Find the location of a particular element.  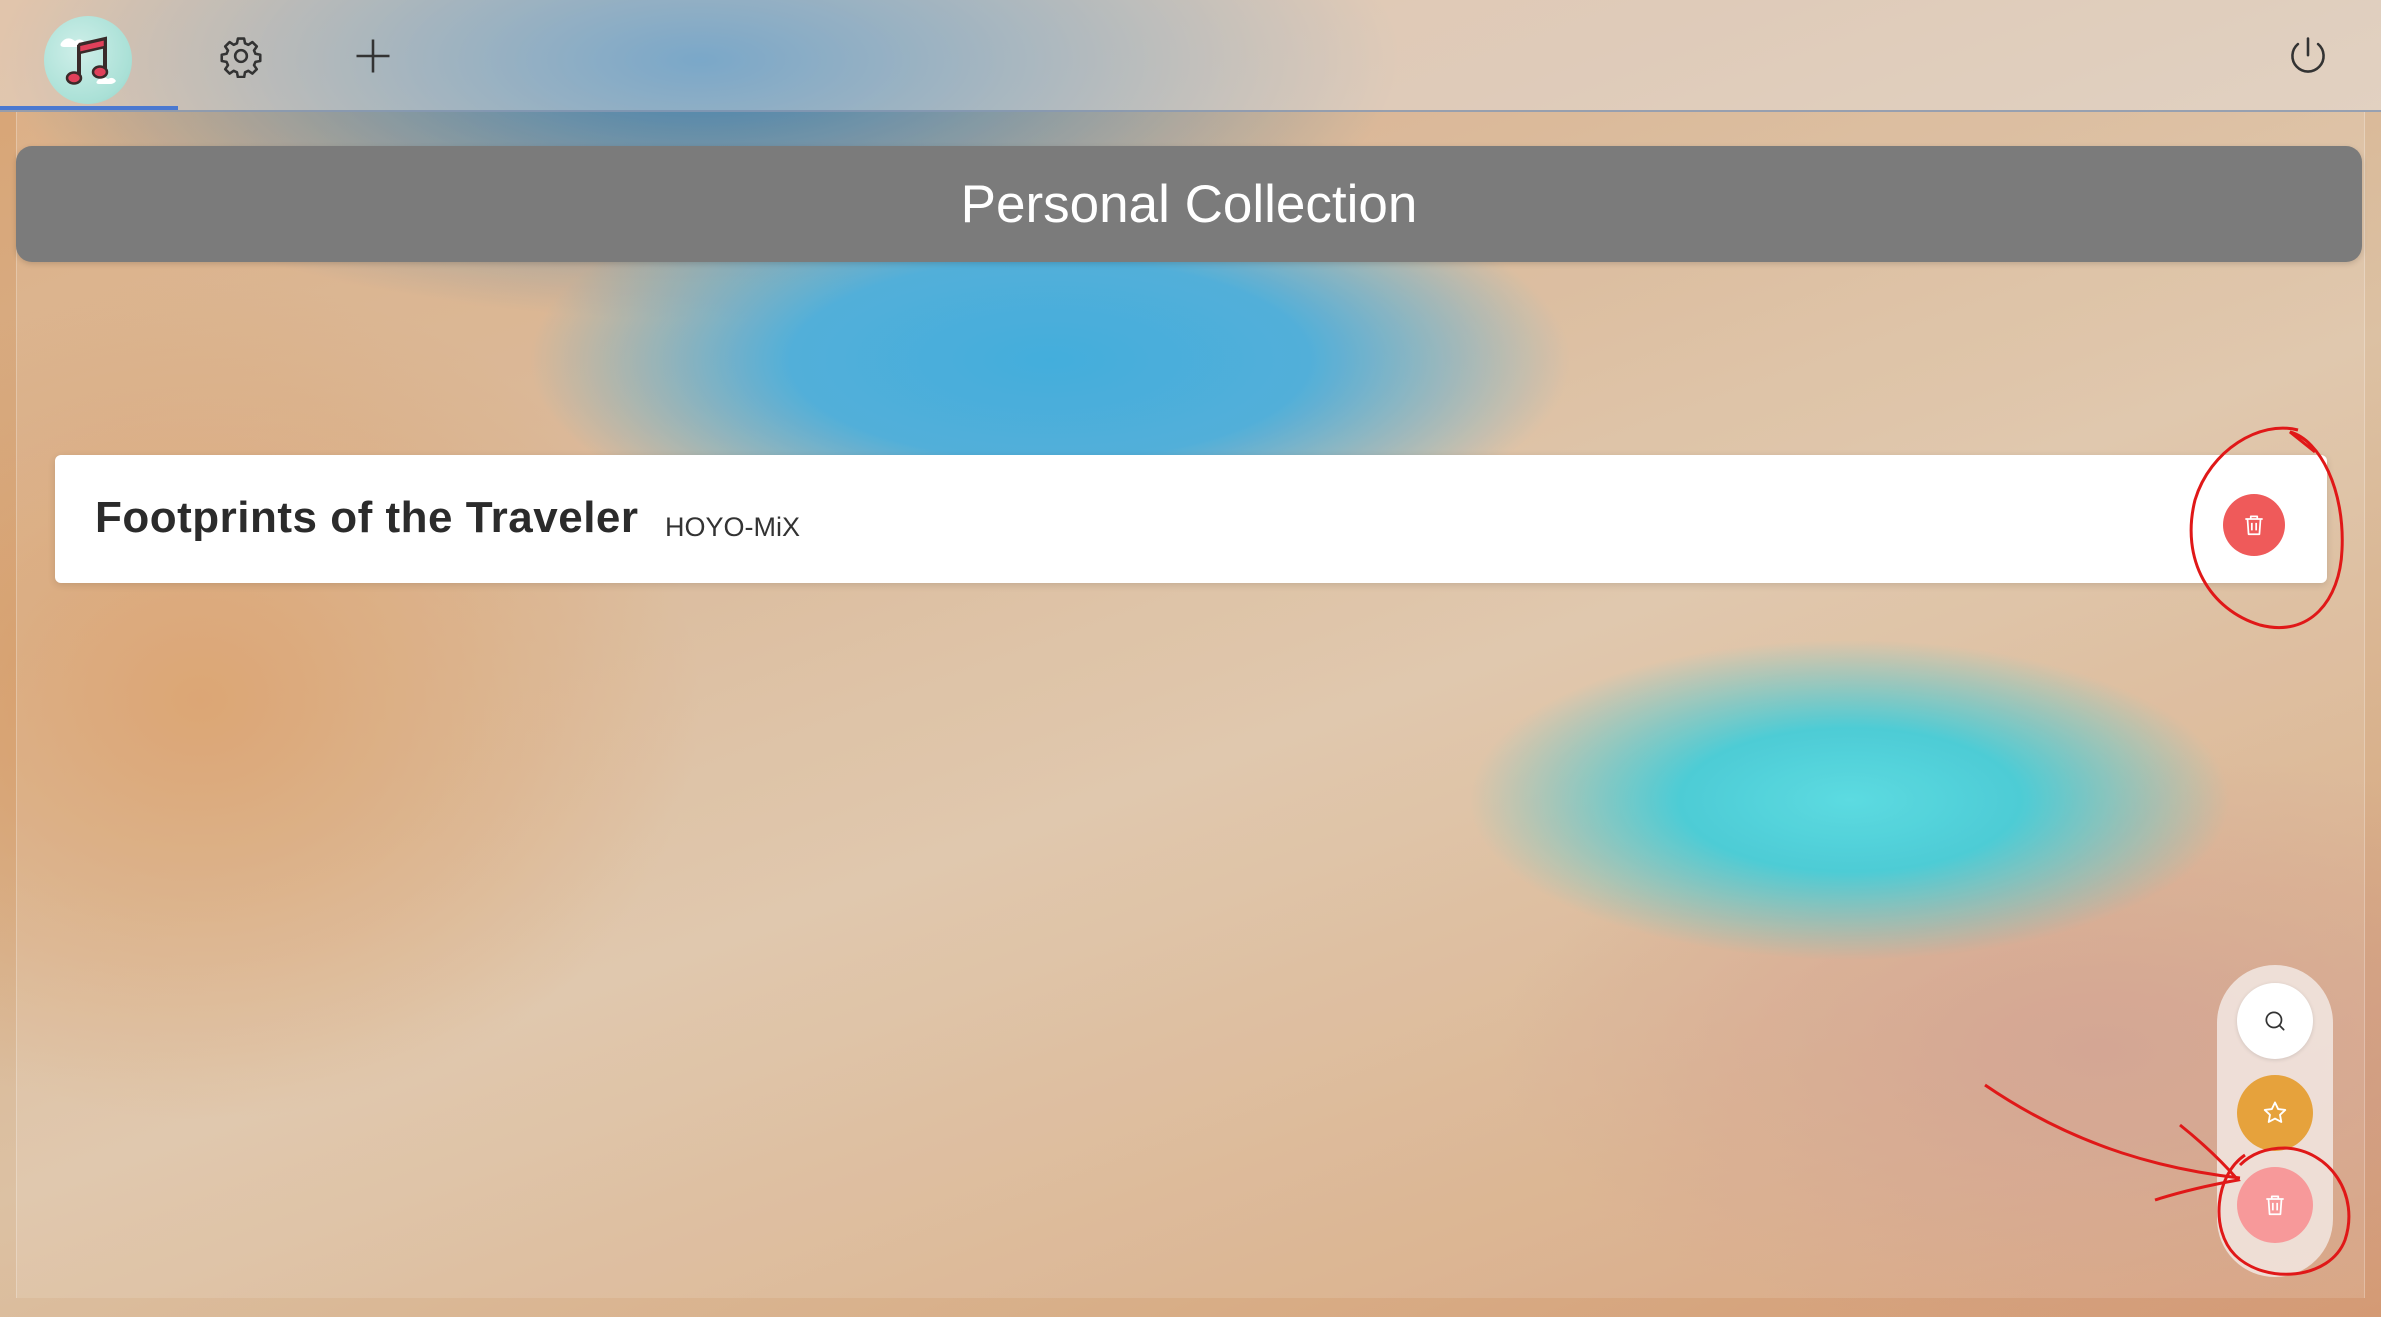

page-title: Personal Collection is located at coordinates (1189, 204).